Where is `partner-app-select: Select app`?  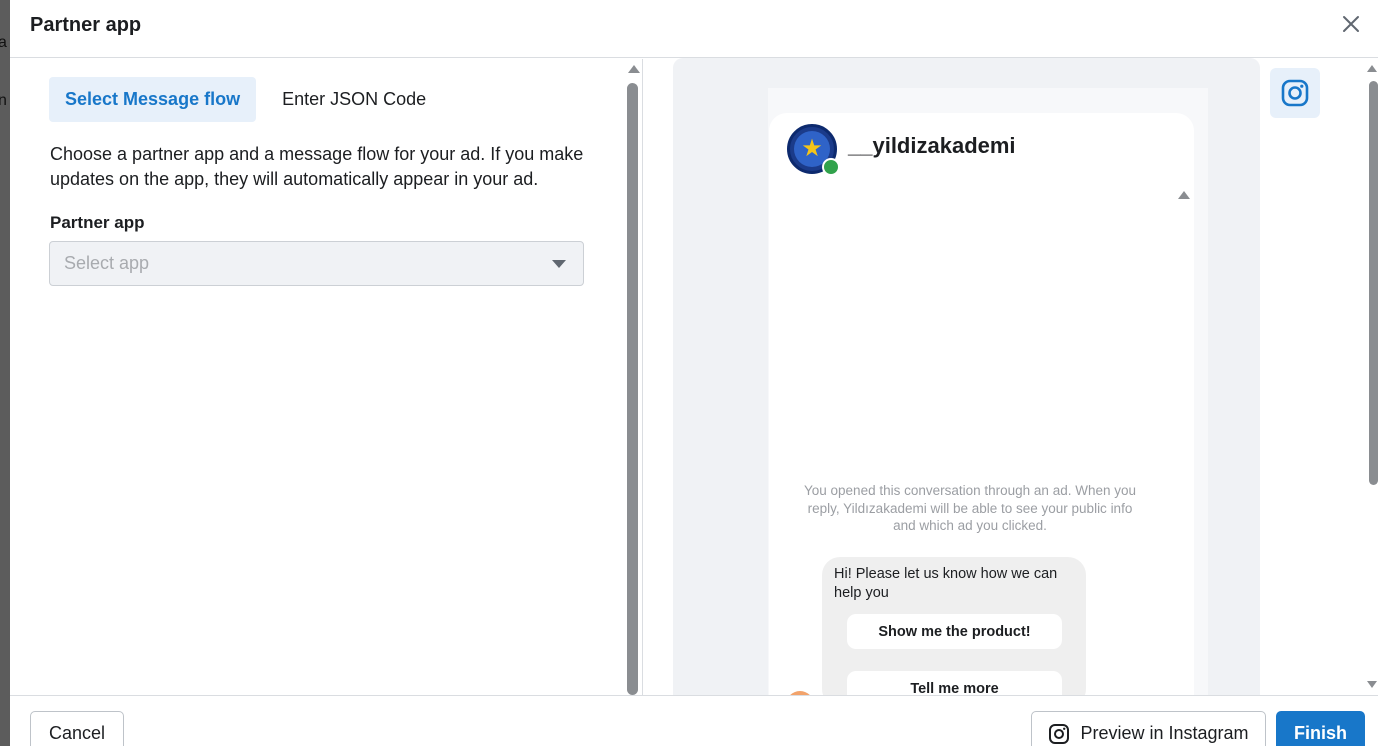
partner-app-select: Select app is located at coordinates (316, 263).